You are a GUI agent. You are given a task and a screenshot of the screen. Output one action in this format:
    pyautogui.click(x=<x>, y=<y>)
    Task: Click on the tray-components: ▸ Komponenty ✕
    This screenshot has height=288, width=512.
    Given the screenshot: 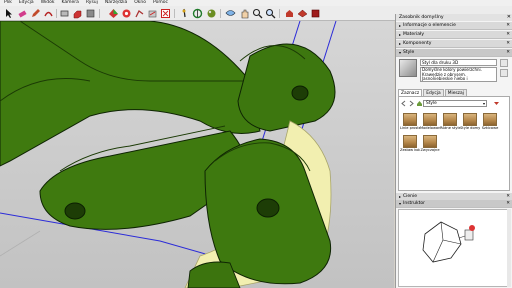 What is the action you would take?
    pyautogui.click(x=454, y=44)
    